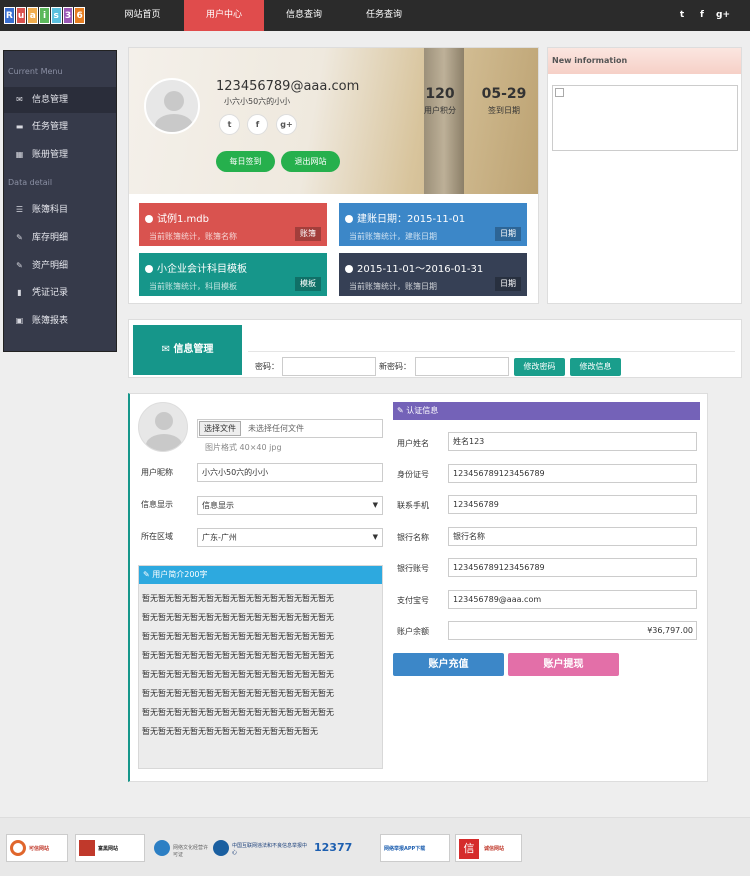 The width and height of the screenshot is (750, 876). I want to click on nickname-input: 小六小50六的小小, so click(290, 472).